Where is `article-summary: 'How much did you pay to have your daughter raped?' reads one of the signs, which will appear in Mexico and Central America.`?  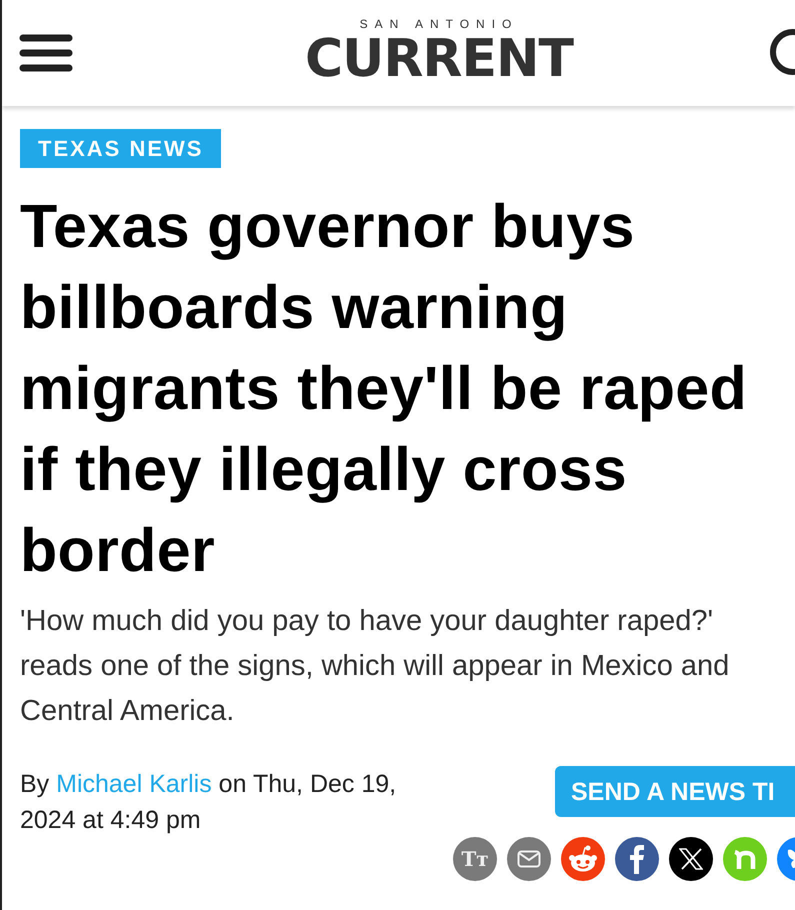 article-summary: 'How much did you pay to have your daughter raped?' reads one of the signs, which will appear in Mexico and Central America. is located at coordinates (375, 666).